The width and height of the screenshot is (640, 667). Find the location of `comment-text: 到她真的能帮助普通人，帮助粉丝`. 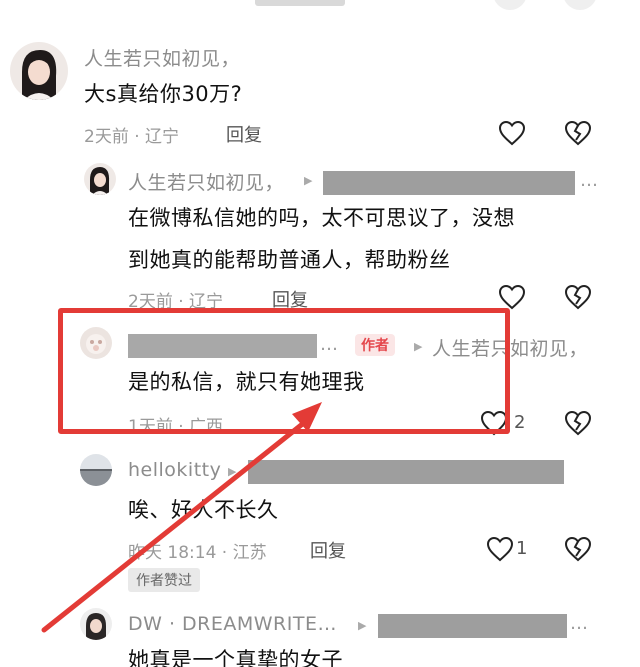

comment-text: 到她真的能帮助普通人，帮助粉丝 is located at coordinates (289, 260).